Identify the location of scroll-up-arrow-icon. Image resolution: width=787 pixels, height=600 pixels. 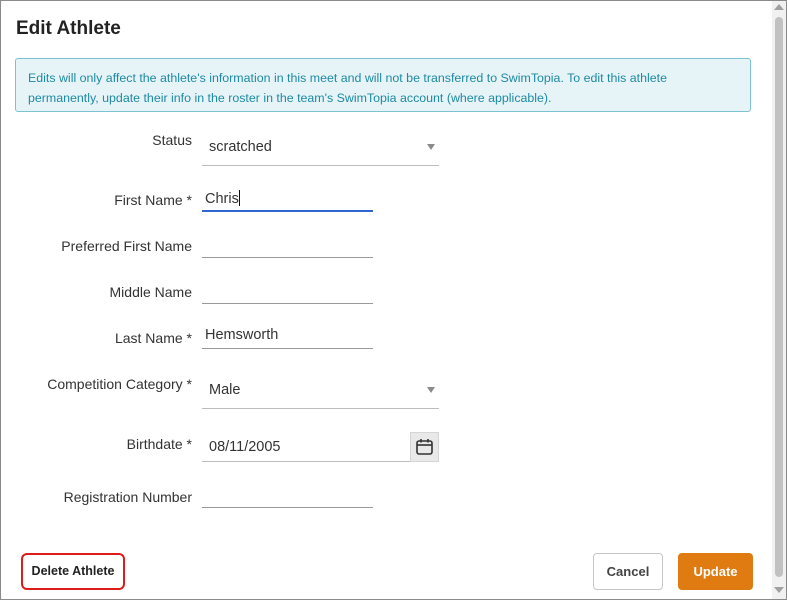
(779, 7).